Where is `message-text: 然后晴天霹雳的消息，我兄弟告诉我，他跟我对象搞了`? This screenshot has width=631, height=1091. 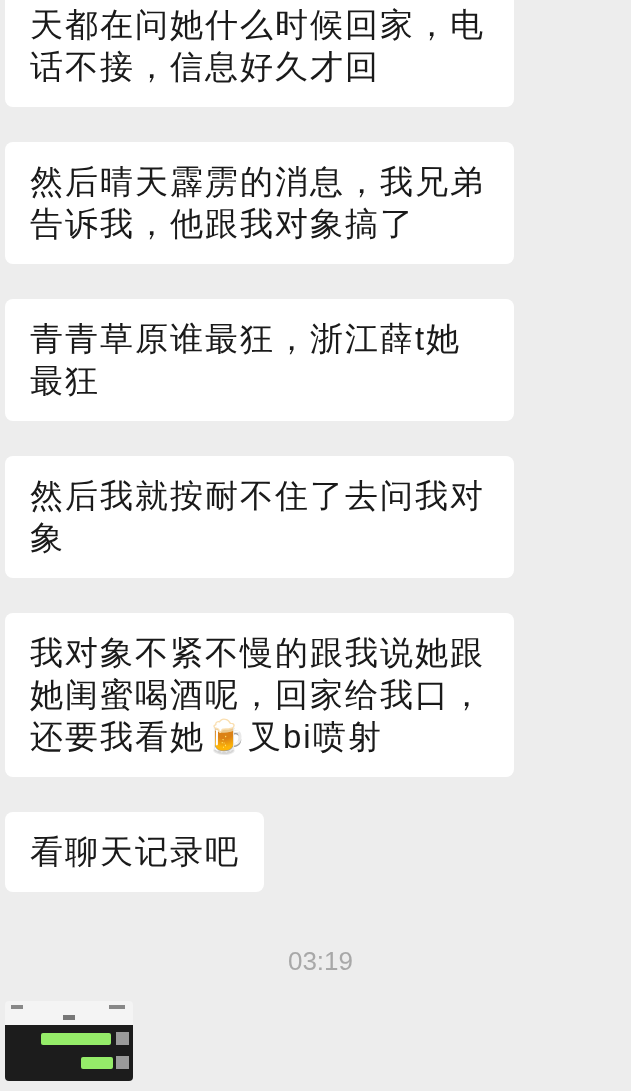 message-text: 然后晴天霹雳的消息，我兄弟告诉我，他跟我对象搞了 is located at coordinates (257, 202).